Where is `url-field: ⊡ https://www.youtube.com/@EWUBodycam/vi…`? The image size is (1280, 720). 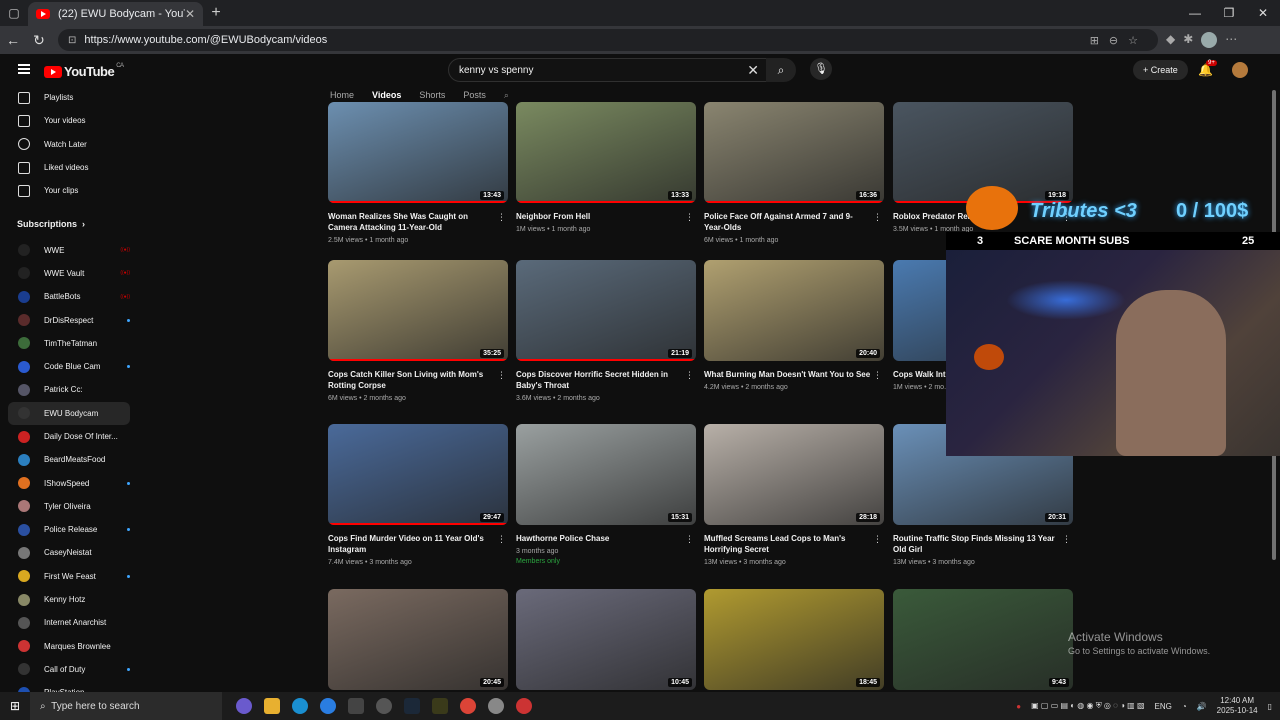
url-field: ⊡ https://www.youtube.com/@EWUBodycam/vi… is located at coordinates (608, 40).